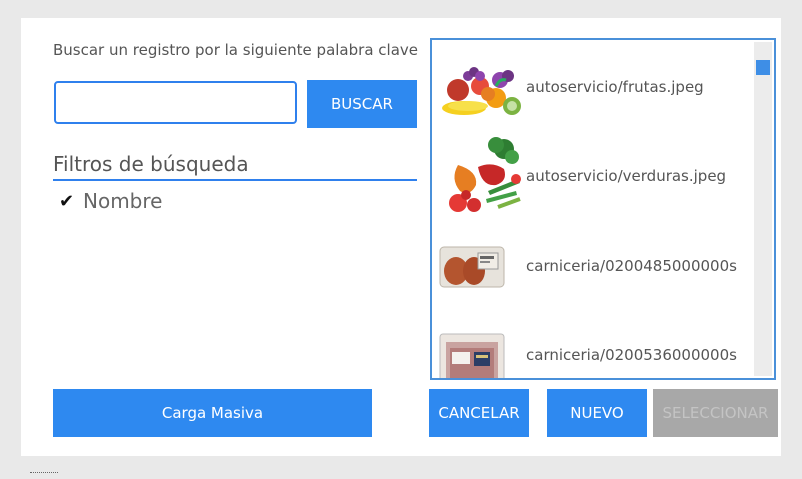 The height and width of the screenshot is (479, 802). I want to click on bulk-load-button: Carga Masiva, so click(212, 413).